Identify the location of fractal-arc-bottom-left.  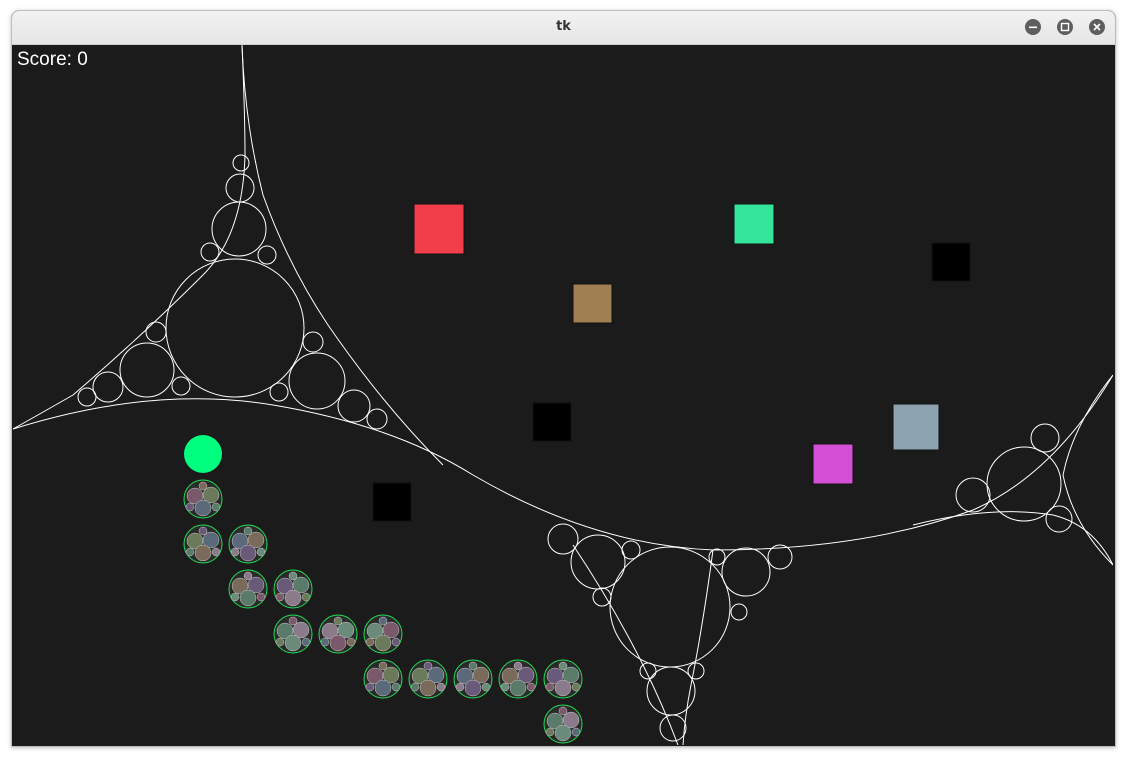
(625, 645).